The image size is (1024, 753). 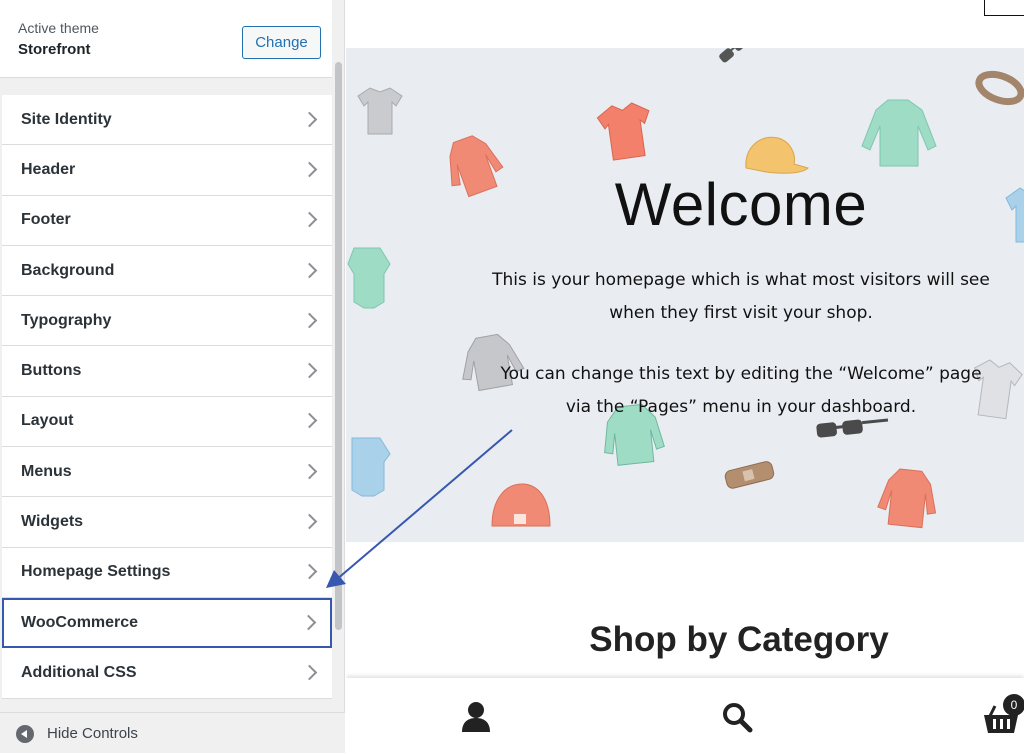 I want to click on menu-item-homepage-settings: Homepage Settings, so click(x=167, y=572).